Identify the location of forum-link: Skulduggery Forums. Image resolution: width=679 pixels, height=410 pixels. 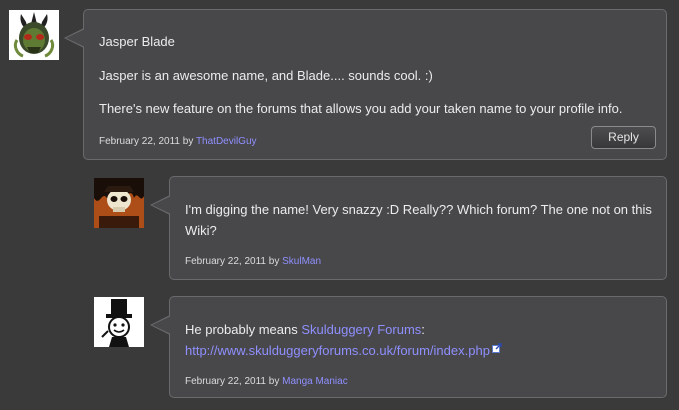
(361, 329).